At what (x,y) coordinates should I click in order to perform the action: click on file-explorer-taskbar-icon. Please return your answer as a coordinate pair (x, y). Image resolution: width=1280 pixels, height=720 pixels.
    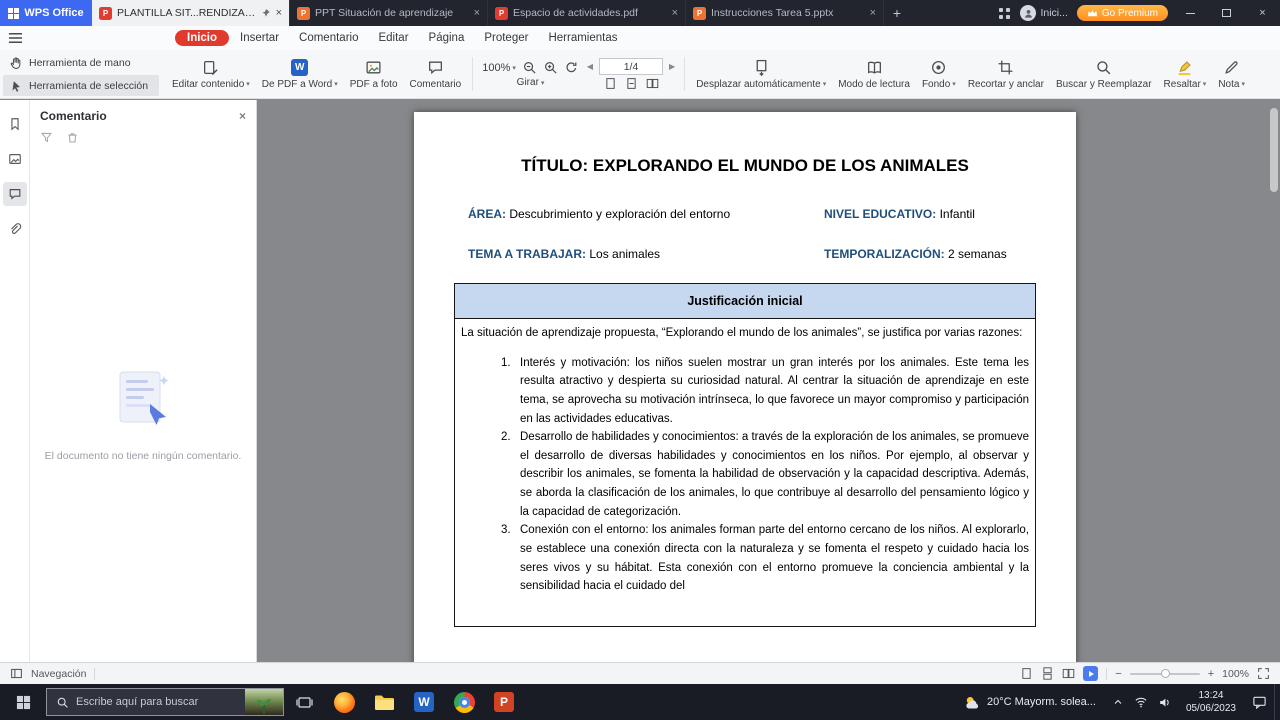
    Looking at the image, I should click on (384, 702).